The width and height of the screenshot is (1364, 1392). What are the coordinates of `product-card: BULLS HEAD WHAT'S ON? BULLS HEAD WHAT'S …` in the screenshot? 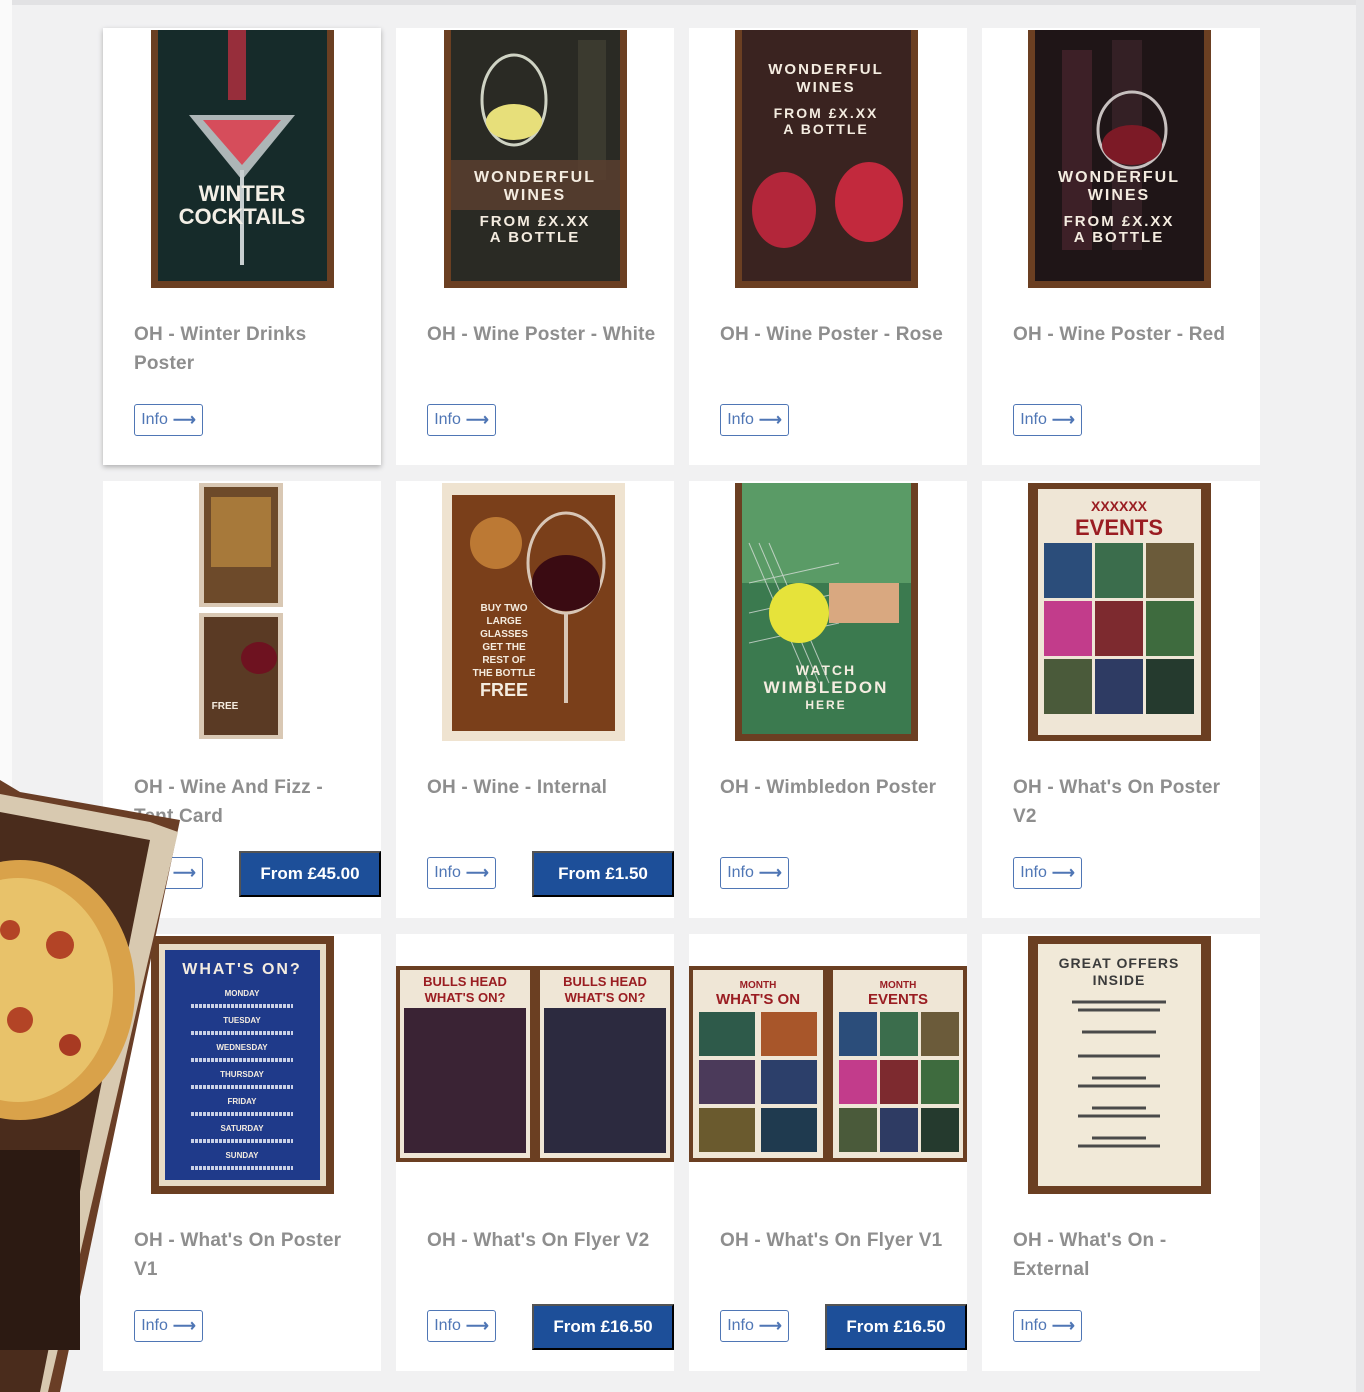 It's located at (535, 1152).